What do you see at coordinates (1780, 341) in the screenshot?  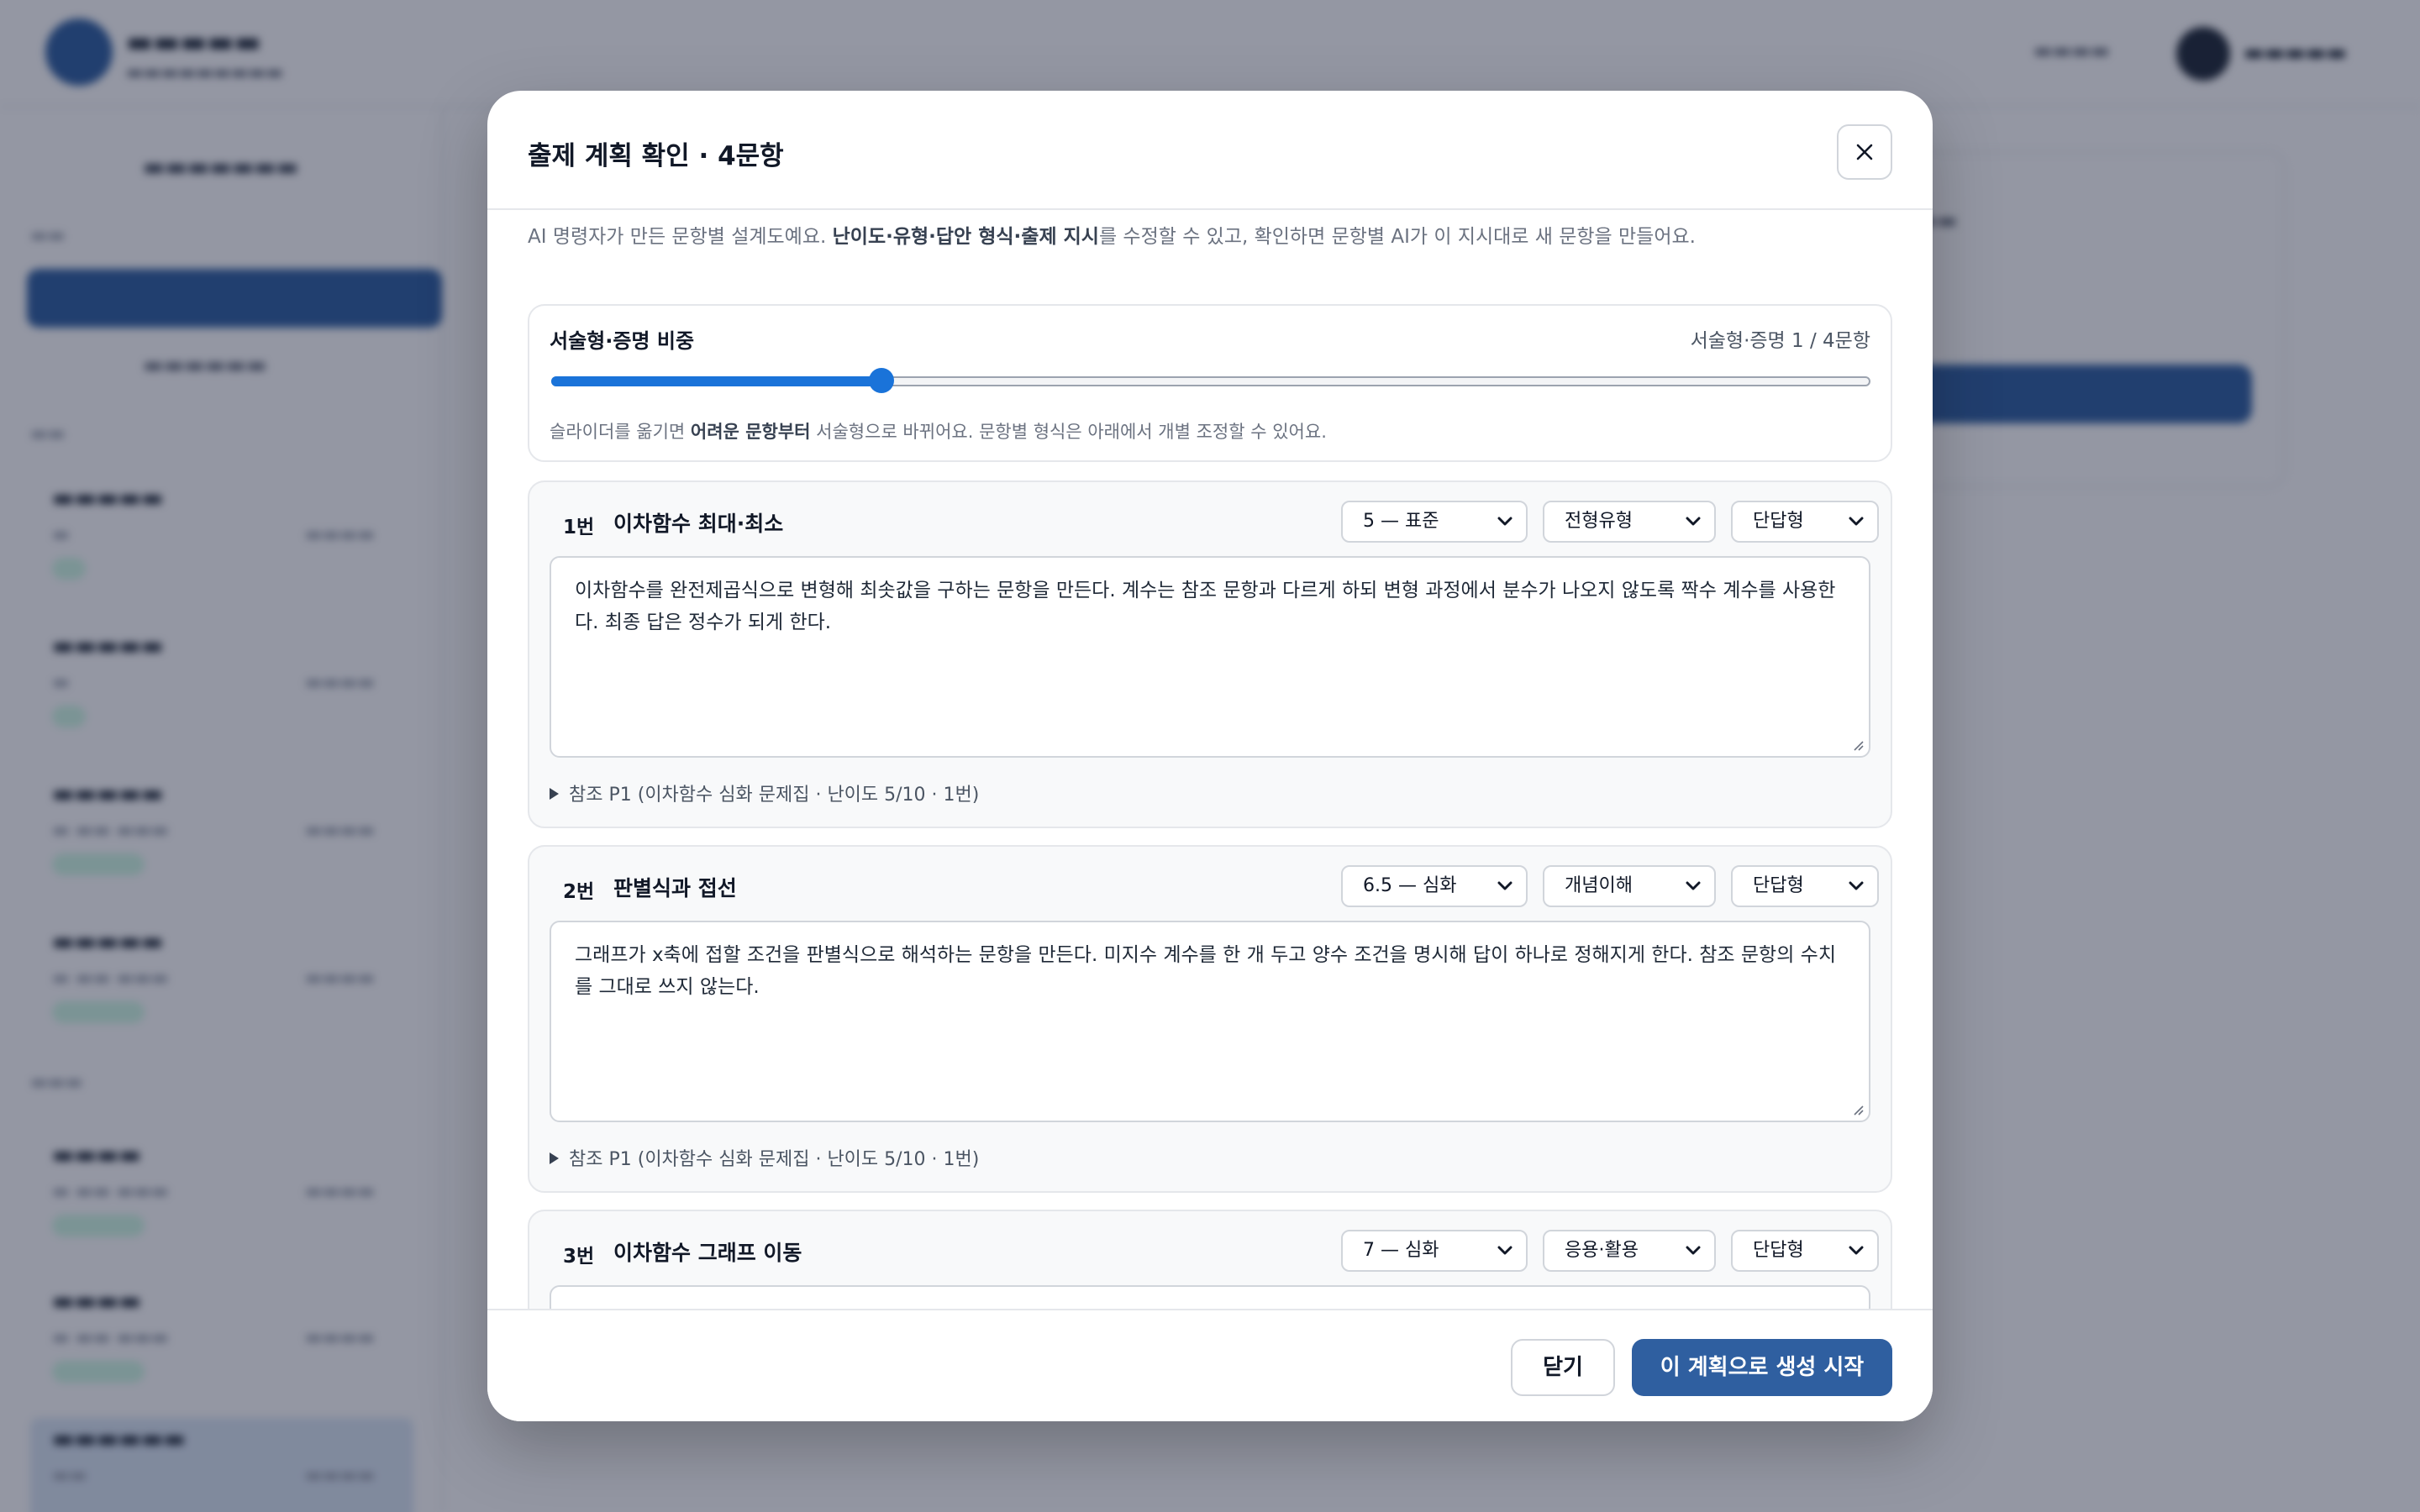 I see `essay-ratio-count: 서술형·증명 1 / 4문항` at bounding box center [1780, 341].